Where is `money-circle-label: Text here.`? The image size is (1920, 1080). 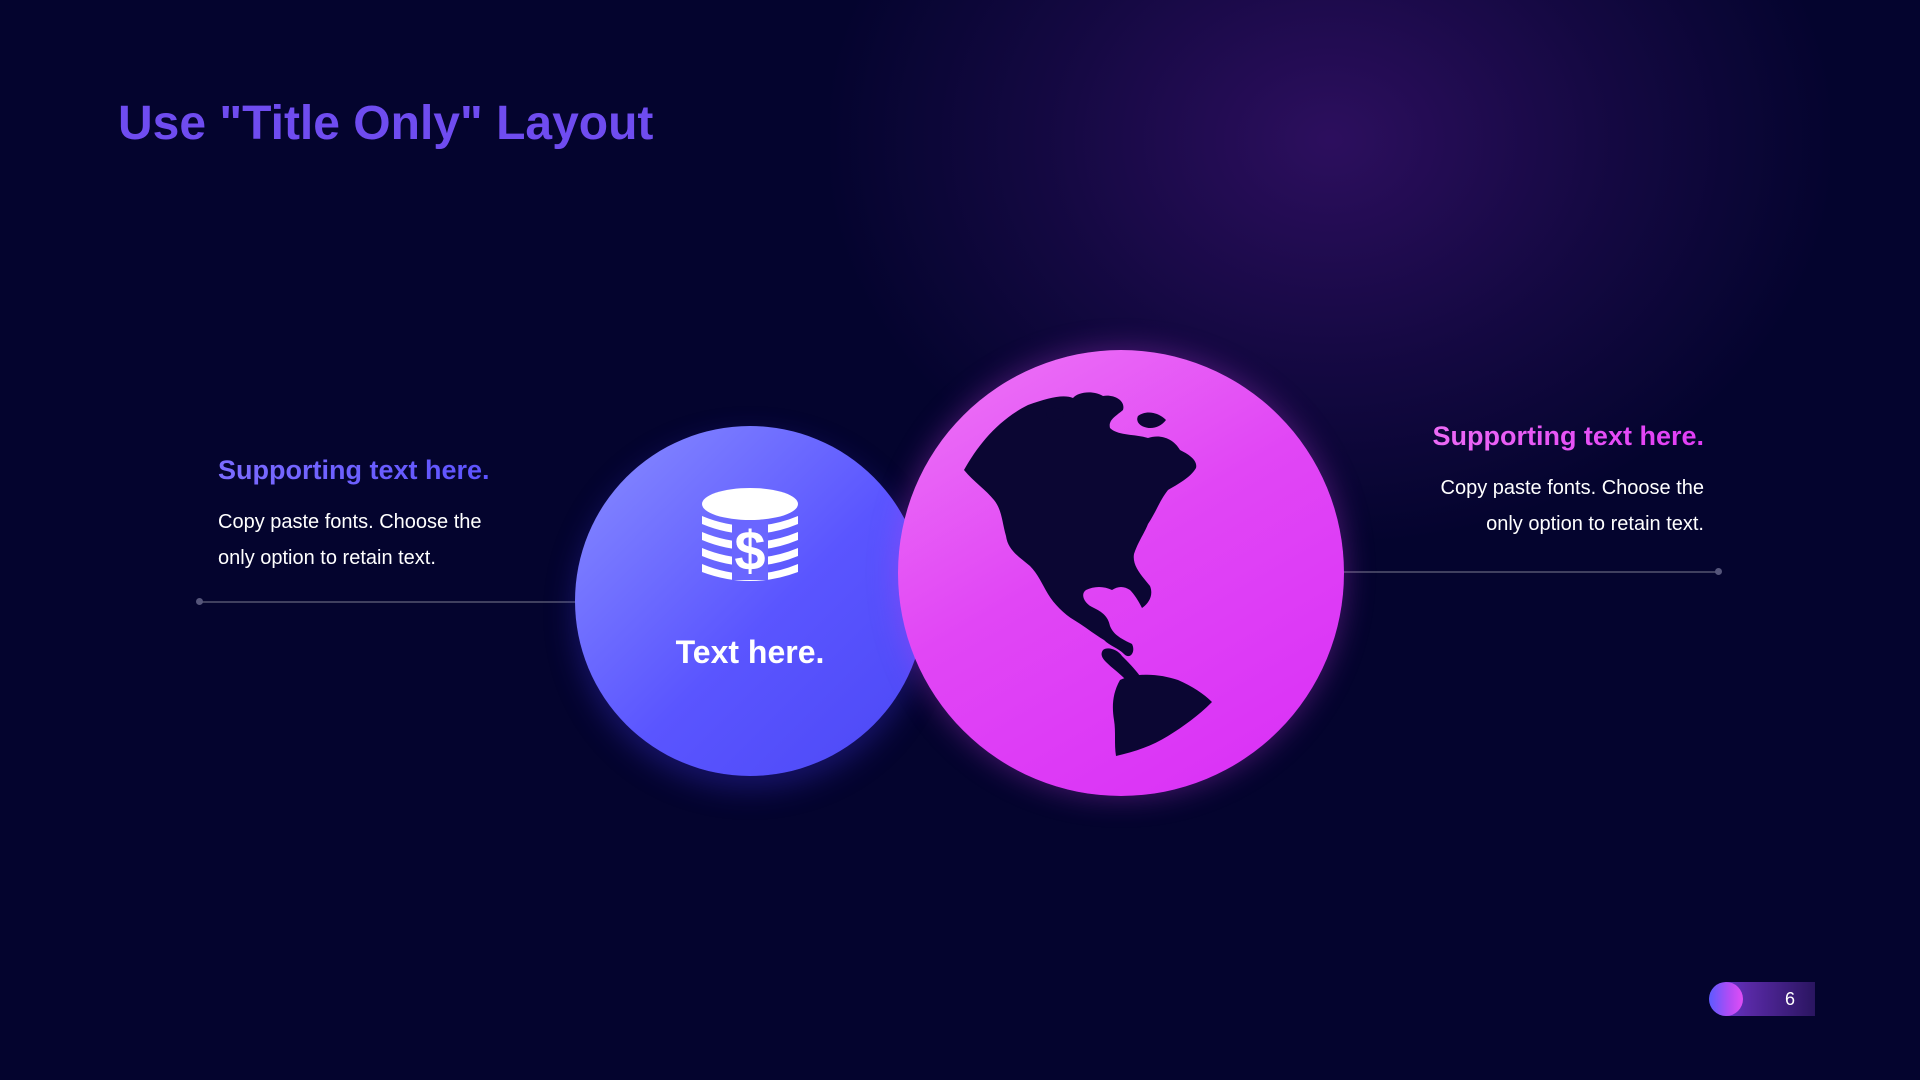 money-circle-label: Text here. is located at coordinates (750, 652).